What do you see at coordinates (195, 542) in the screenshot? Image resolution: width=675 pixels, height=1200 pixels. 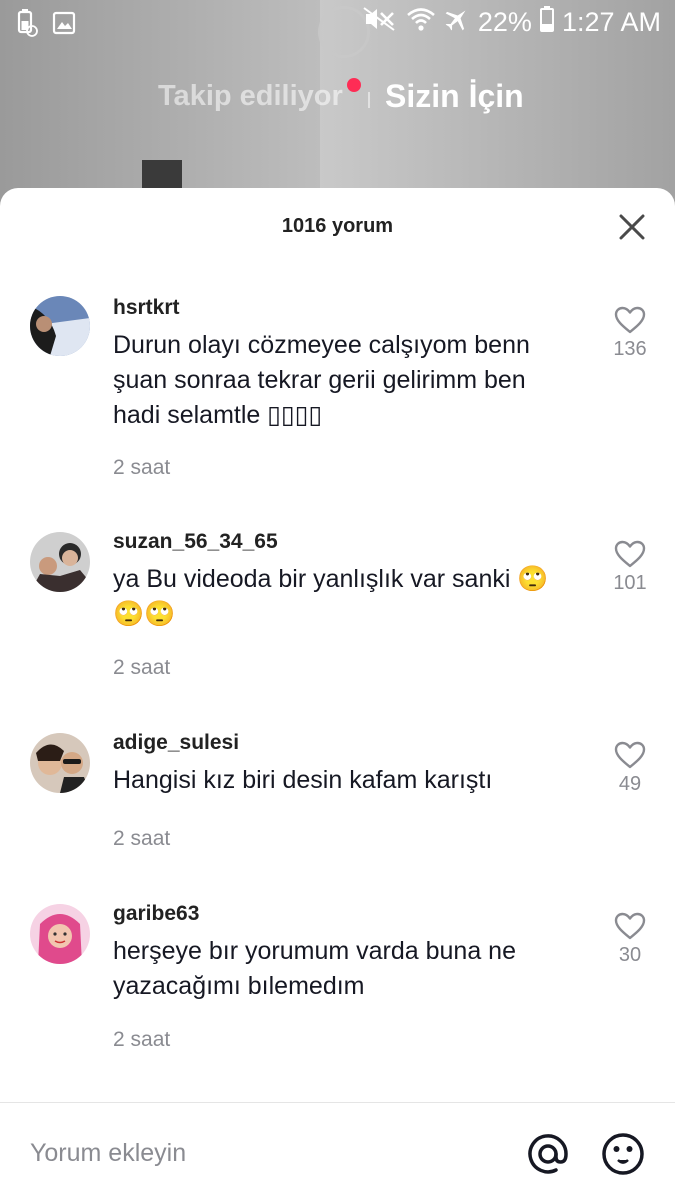 I see `comment-username: suzan_56_34_65` at bounding box center [195, 542].